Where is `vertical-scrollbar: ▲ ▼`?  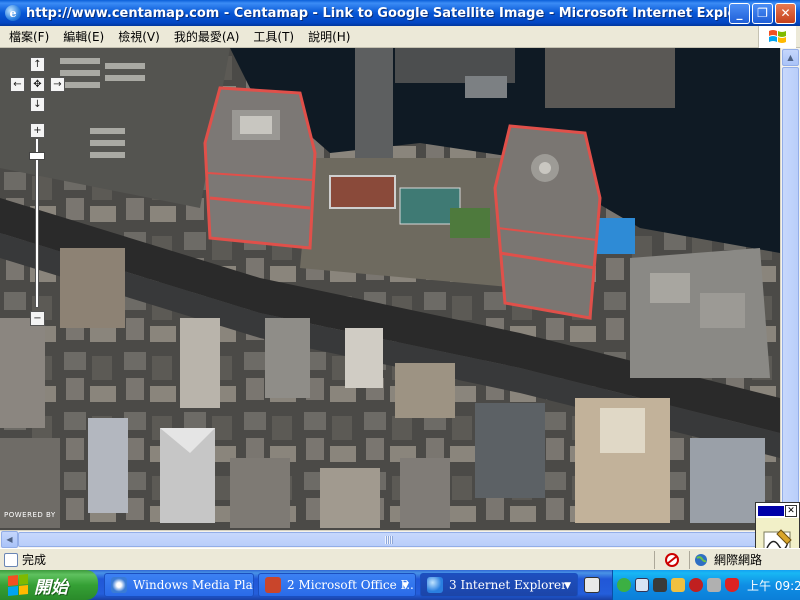 vertical-scrollbar: ▲ ▼ is located at coordinates (790, 289).